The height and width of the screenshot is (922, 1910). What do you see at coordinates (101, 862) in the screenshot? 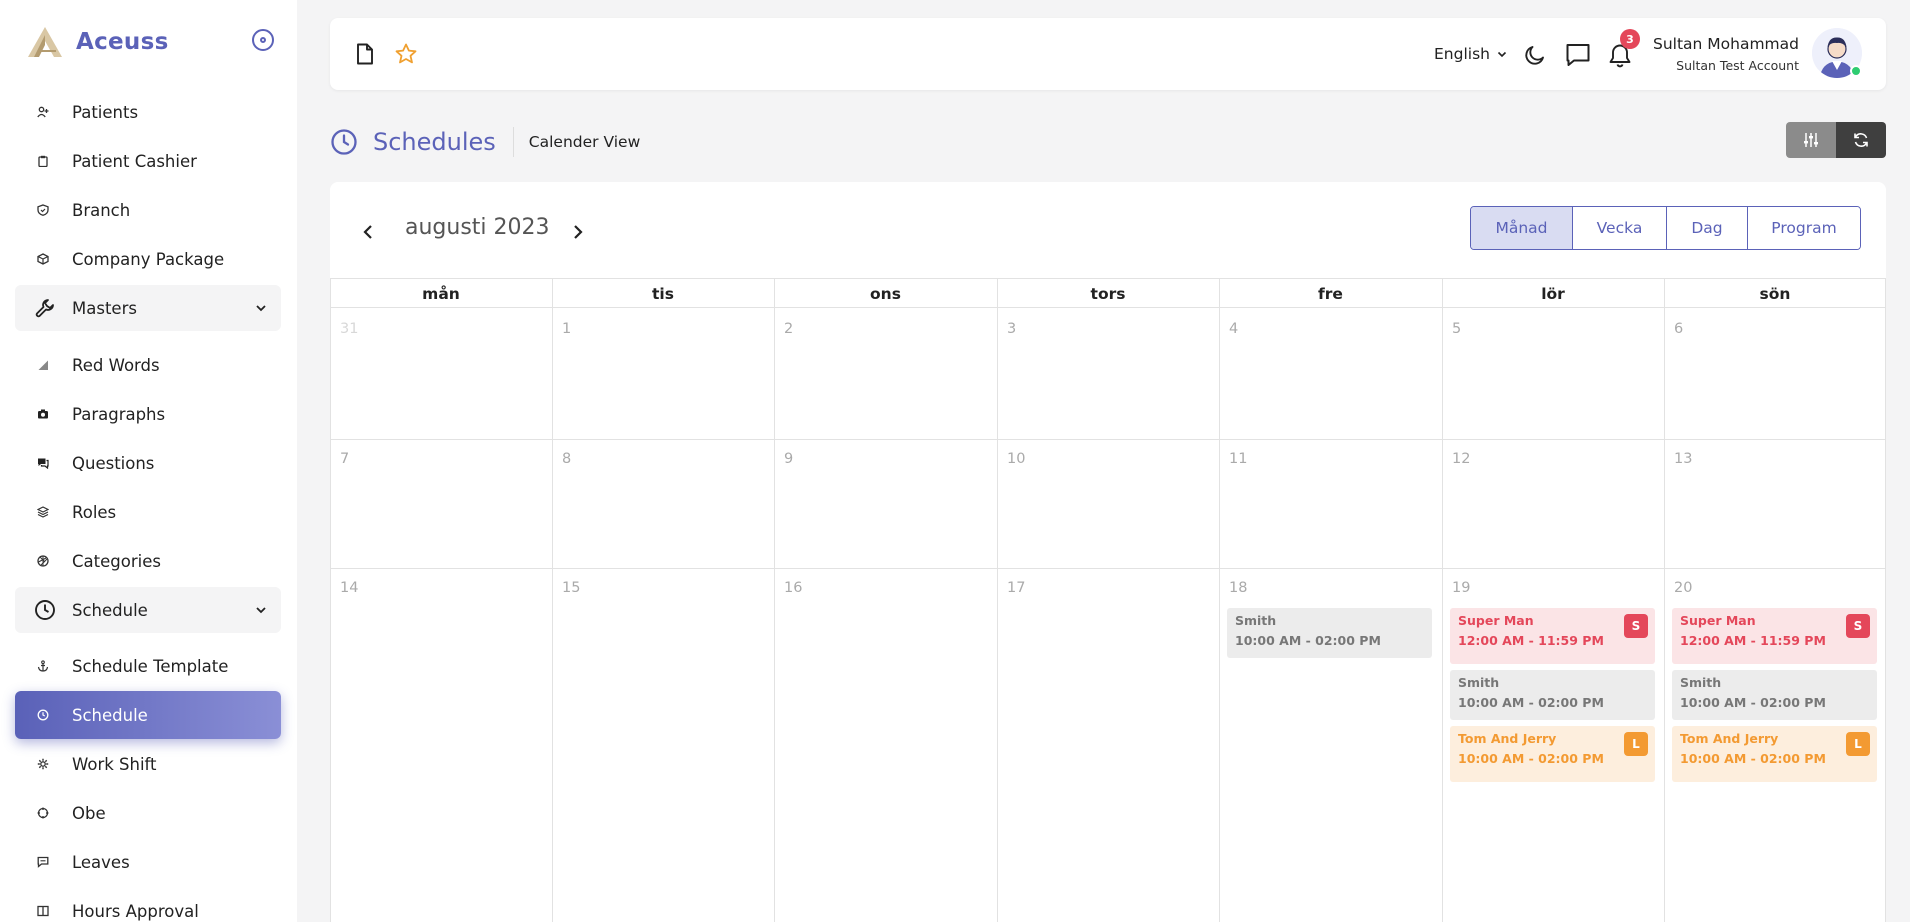
I see `sidebar-item-label: Leaves` at bounding box center [101, 862].